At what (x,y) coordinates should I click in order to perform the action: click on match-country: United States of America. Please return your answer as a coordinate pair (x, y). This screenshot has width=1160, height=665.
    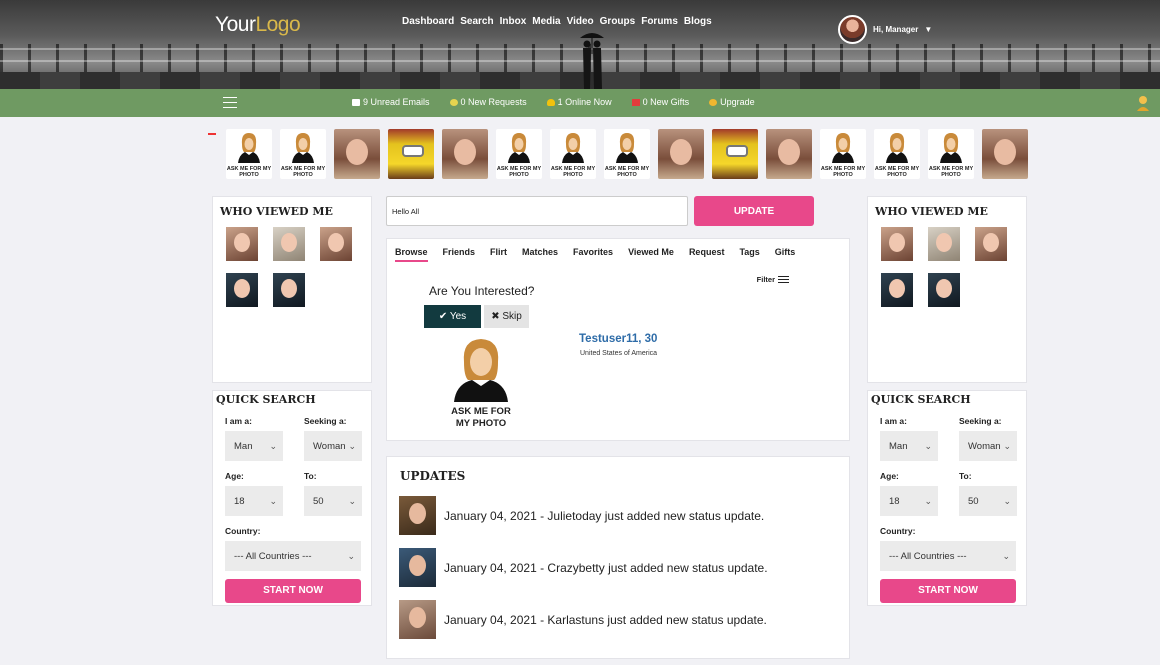
    Looking at the image, I should click on (619, 353).